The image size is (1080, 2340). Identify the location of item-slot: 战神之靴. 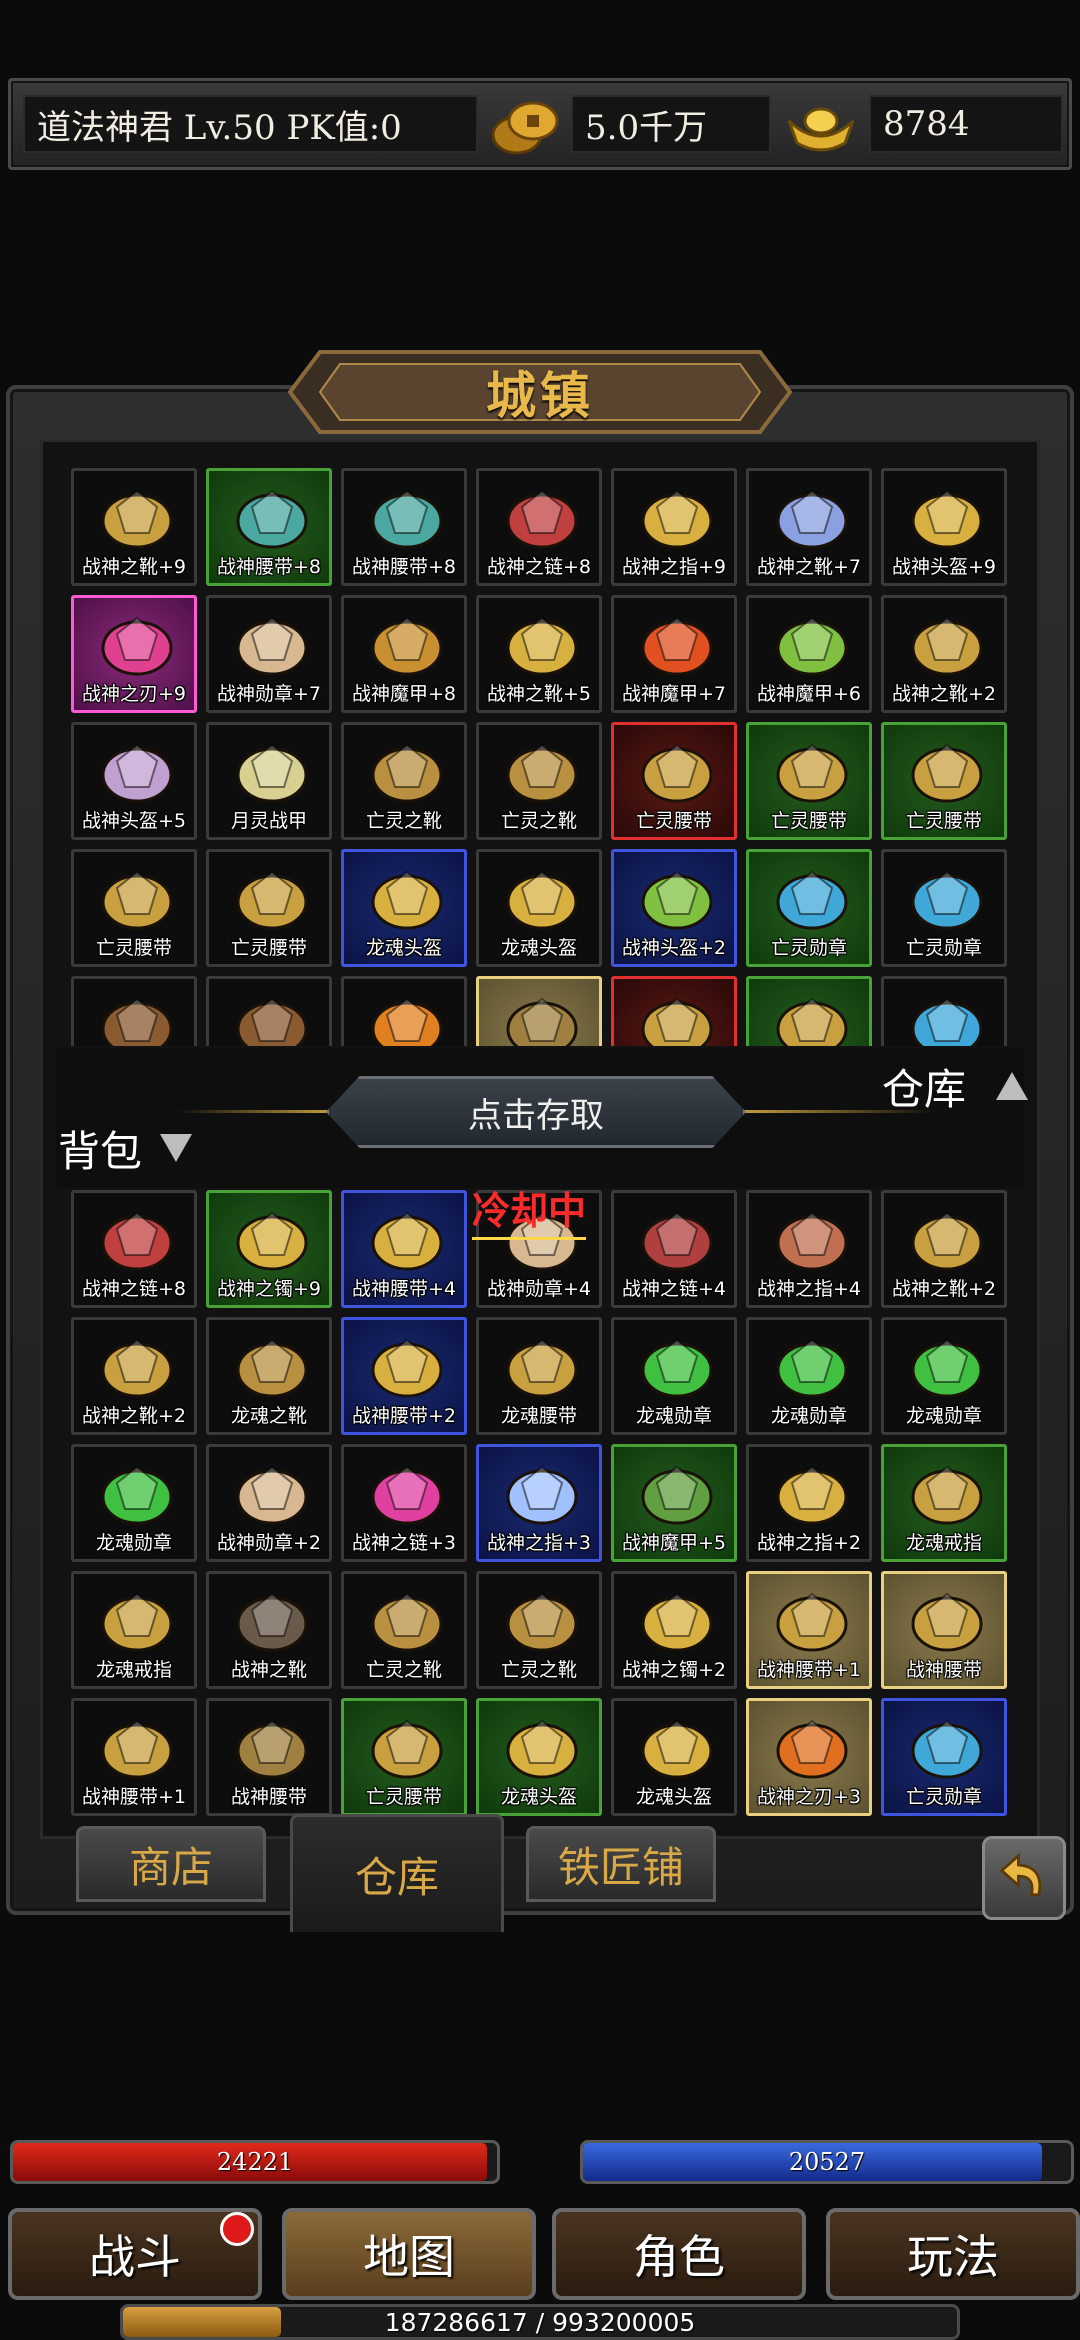
(269, 1630).